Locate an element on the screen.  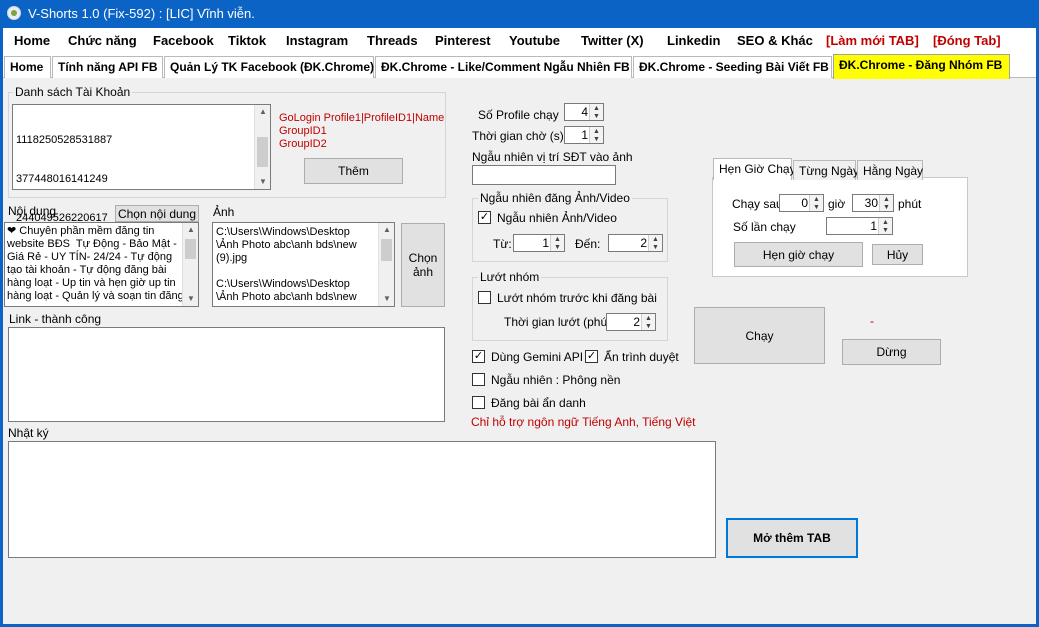
random-media-group is located at coordinates (570, 230).